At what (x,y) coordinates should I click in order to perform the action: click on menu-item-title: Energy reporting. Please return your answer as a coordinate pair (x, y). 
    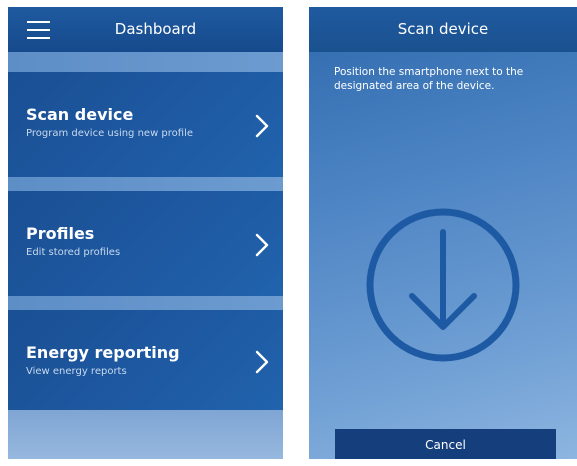
    Looking at the image, I should click on (103, 352).